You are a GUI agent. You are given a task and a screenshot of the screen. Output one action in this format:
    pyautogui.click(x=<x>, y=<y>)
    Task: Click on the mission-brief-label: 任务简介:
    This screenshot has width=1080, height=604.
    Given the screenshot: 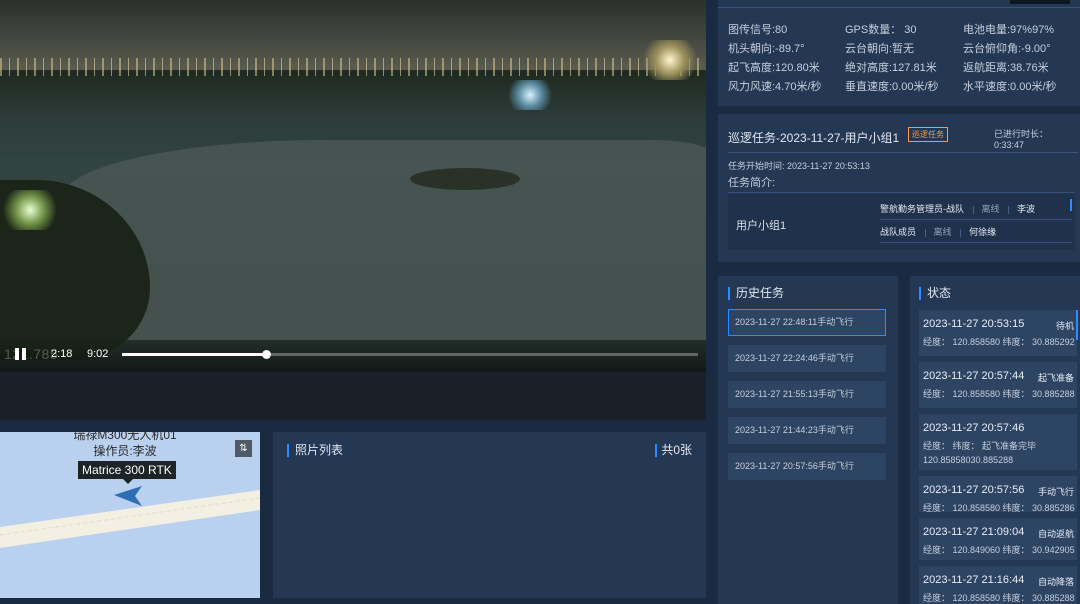 What is the action you would take?
    pyautogui.click(x=752, y=183)
    